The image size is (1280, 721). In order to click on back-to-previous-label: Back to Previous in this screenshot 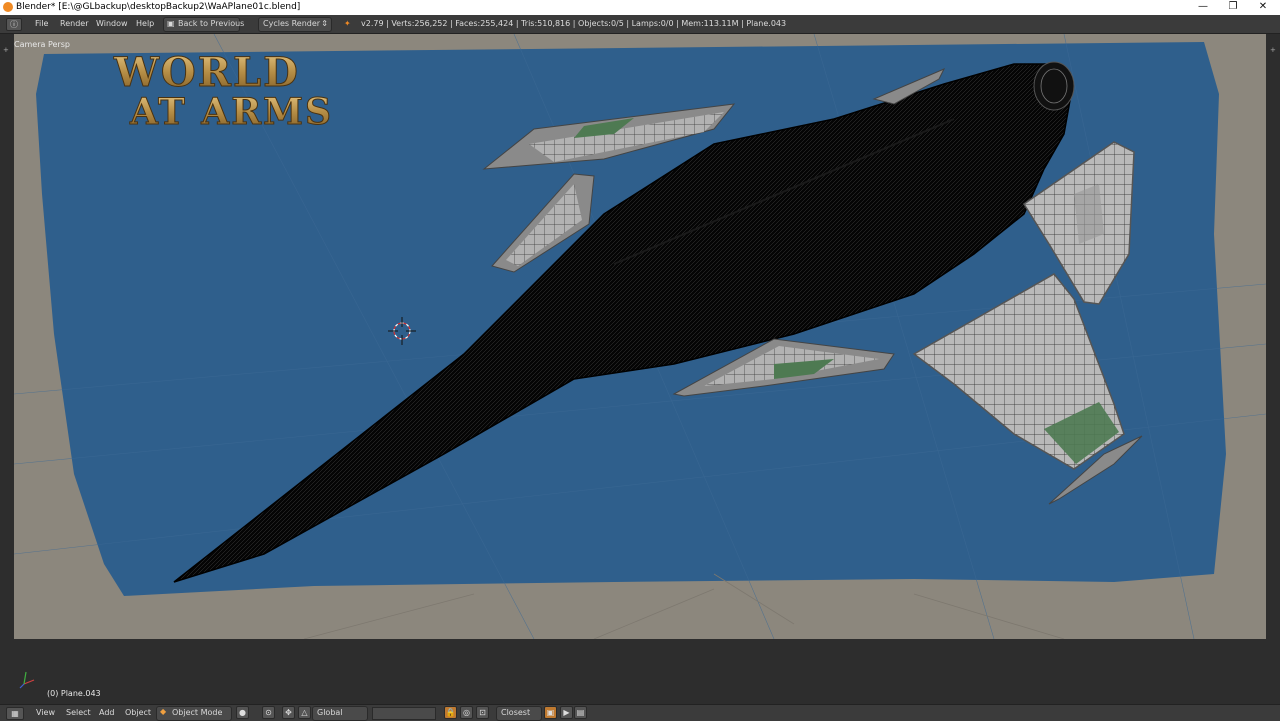, I will do `click(211, 23)`.